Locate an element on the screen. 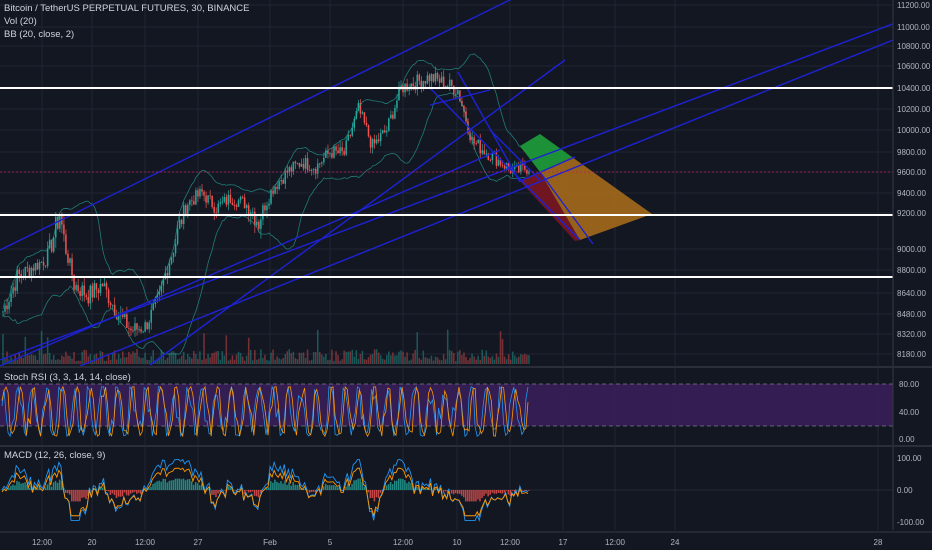  stoch-rsi-legend: Stoch RSI (3, 3, 14, 14, close) is located at coordinates (67, 377).